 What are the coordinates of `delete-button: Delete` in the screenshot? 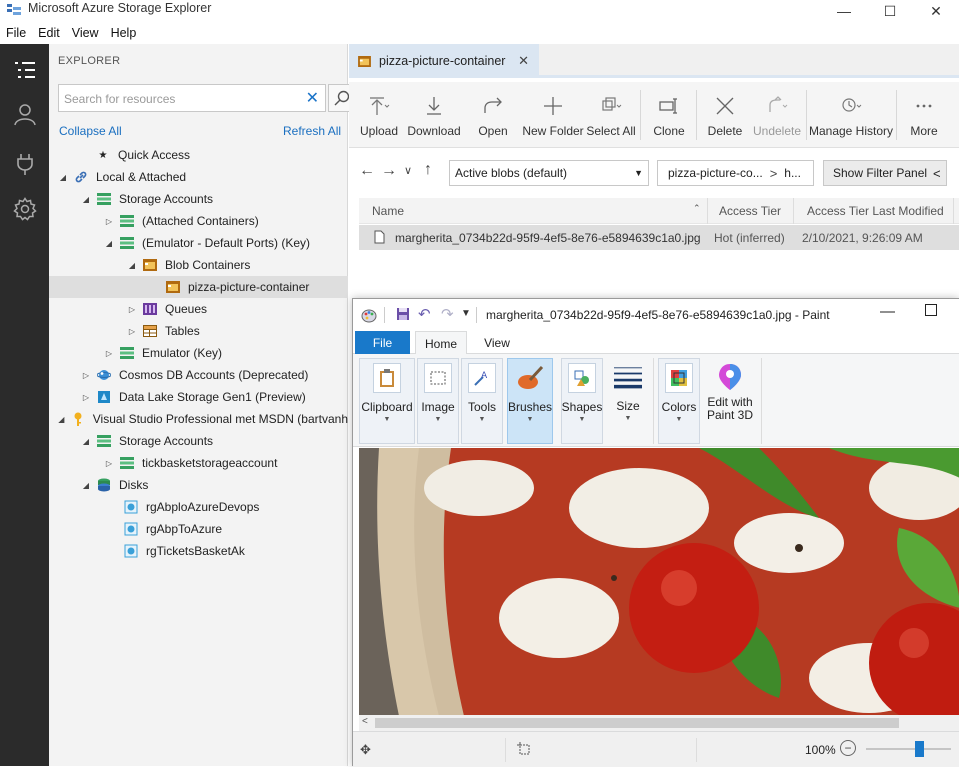 It's located at (725, 115).